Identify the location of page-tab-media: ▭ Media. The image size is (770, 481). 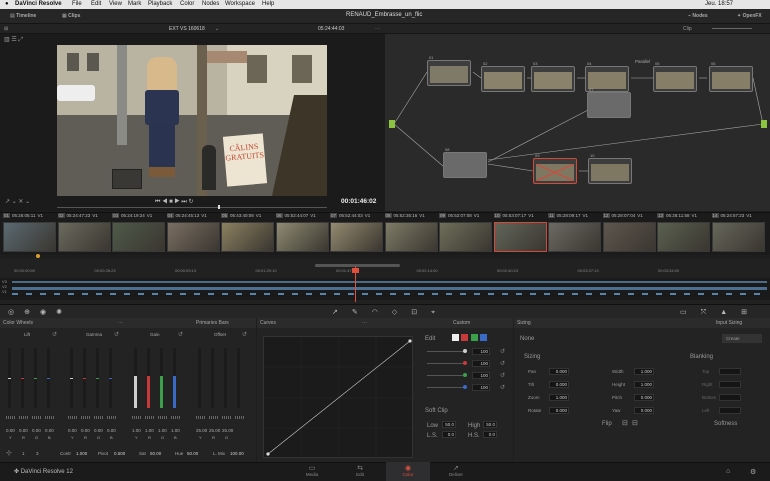
(312, 471).